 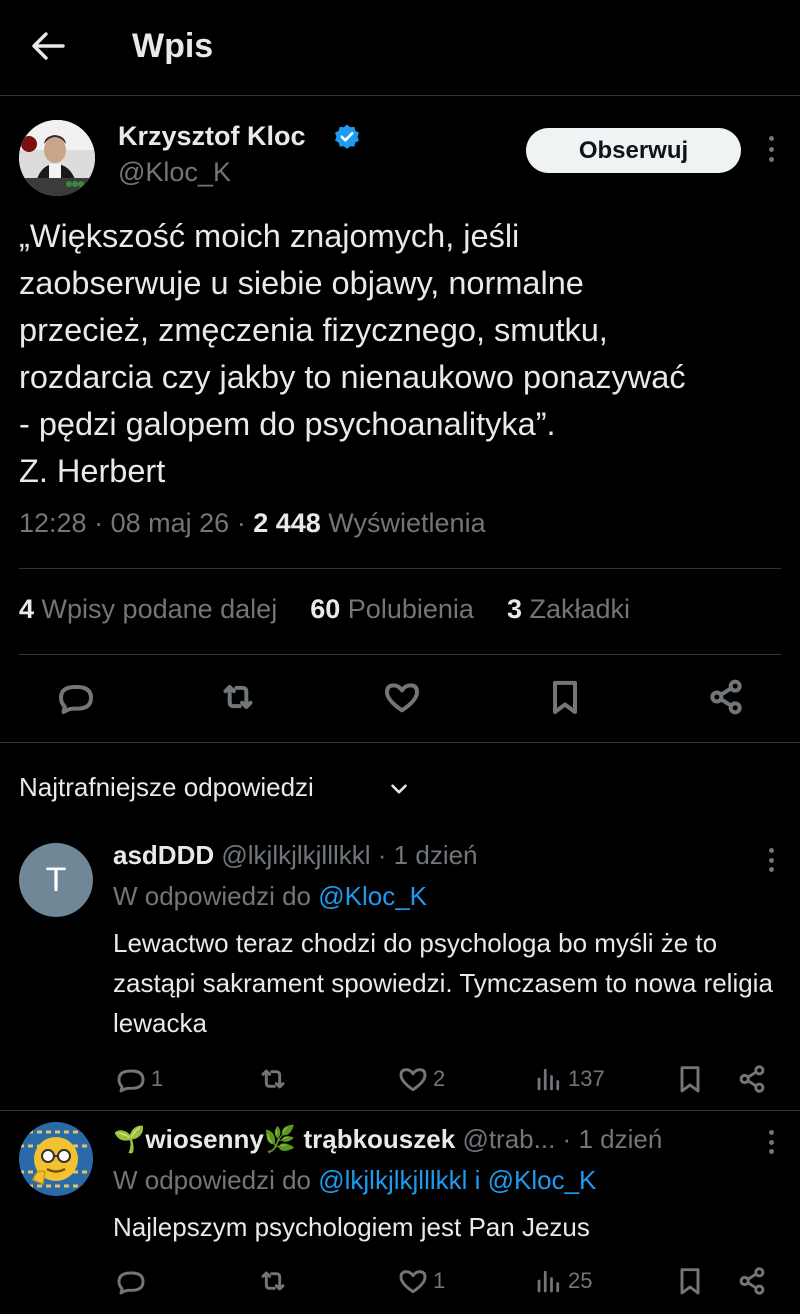 What do you see at coordinates (392, 609) in the screenshot?
I see `likes-stat: 60 Polubienia` at bounding box center [392, 609].